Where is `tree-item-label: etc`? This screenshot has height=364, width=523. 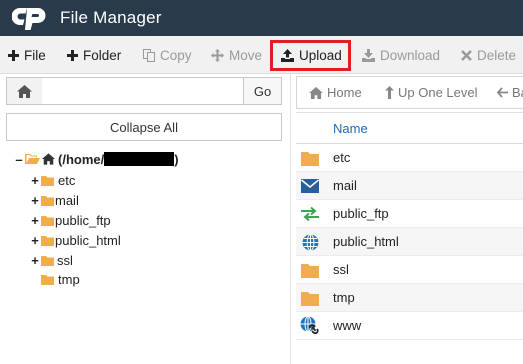
tree-item-label: etc is located at coordinates (67, 180).